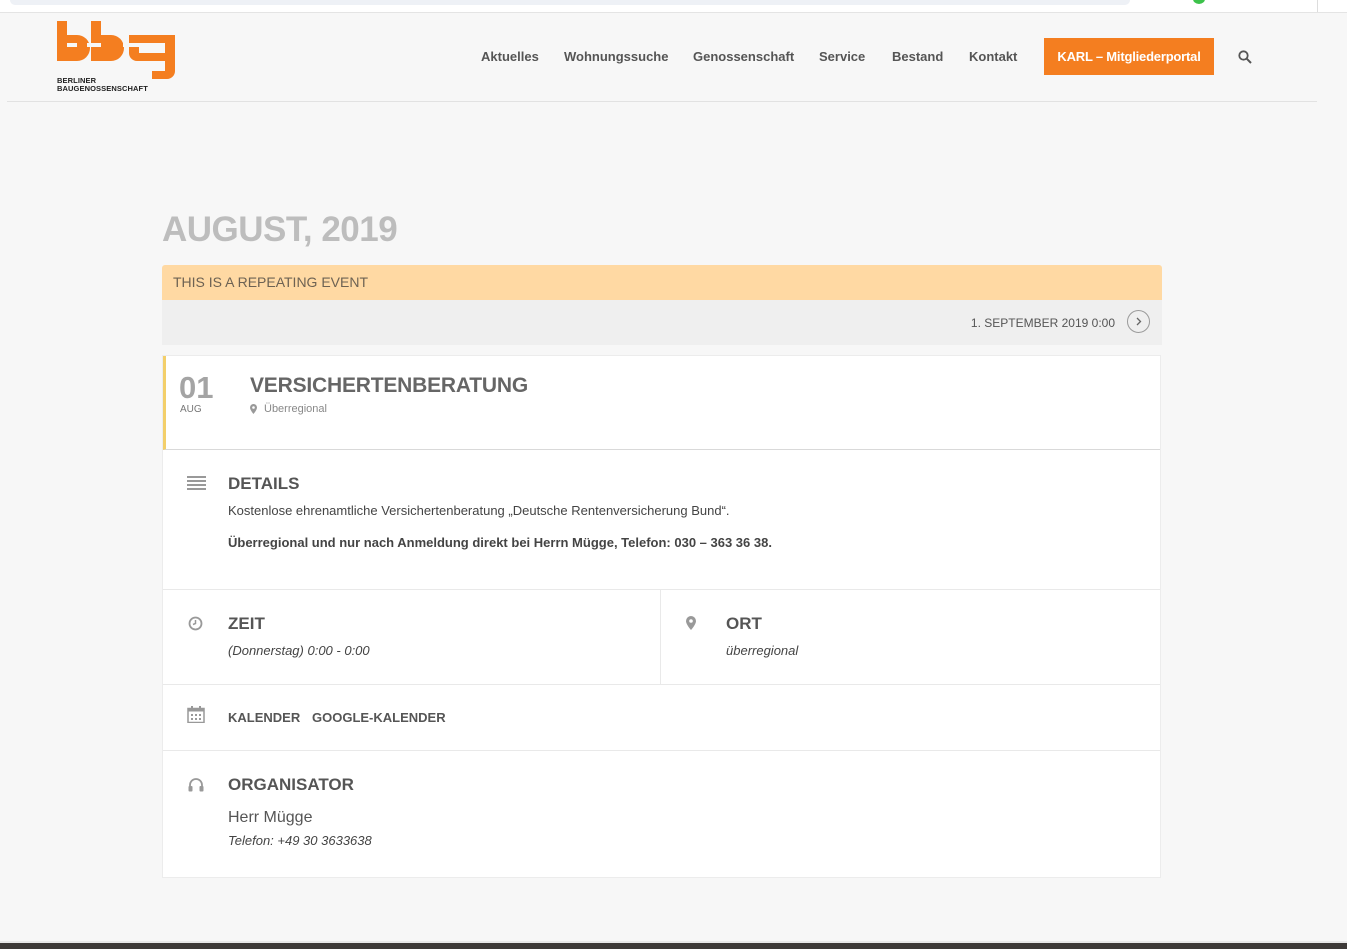 The width and height of the screenshot is (1347, 949). I want to click on next-event-date: 1. SEPTEMBER 2019 0:00, so click(1043, 323).